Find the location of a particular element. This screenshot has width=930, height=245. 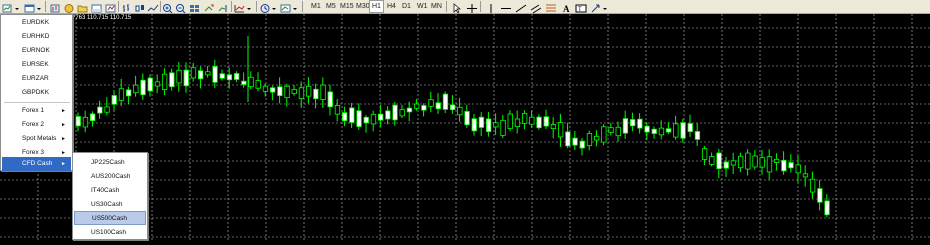

menu-item-eurdkk: EURDKK is located at coordinates (36, 23).